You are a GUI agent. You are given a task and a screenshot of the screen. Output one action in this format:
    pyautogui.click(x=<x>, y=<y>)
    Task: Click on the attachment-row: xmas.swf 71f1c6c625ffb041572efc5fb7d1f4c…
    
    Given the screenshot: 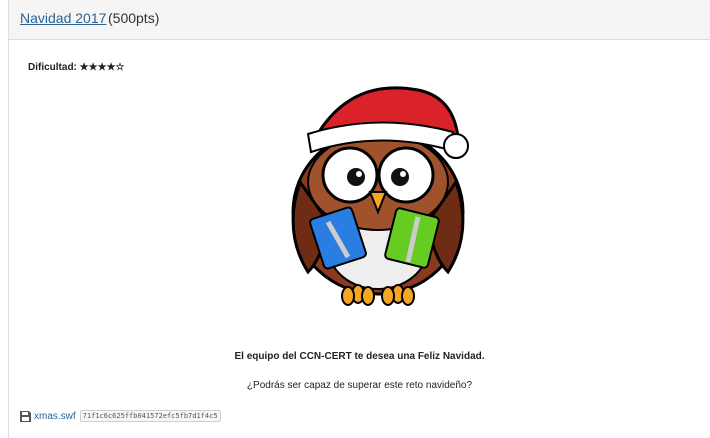 What is the action you would take?
    pyautogui.click(x=120, y=416)
    